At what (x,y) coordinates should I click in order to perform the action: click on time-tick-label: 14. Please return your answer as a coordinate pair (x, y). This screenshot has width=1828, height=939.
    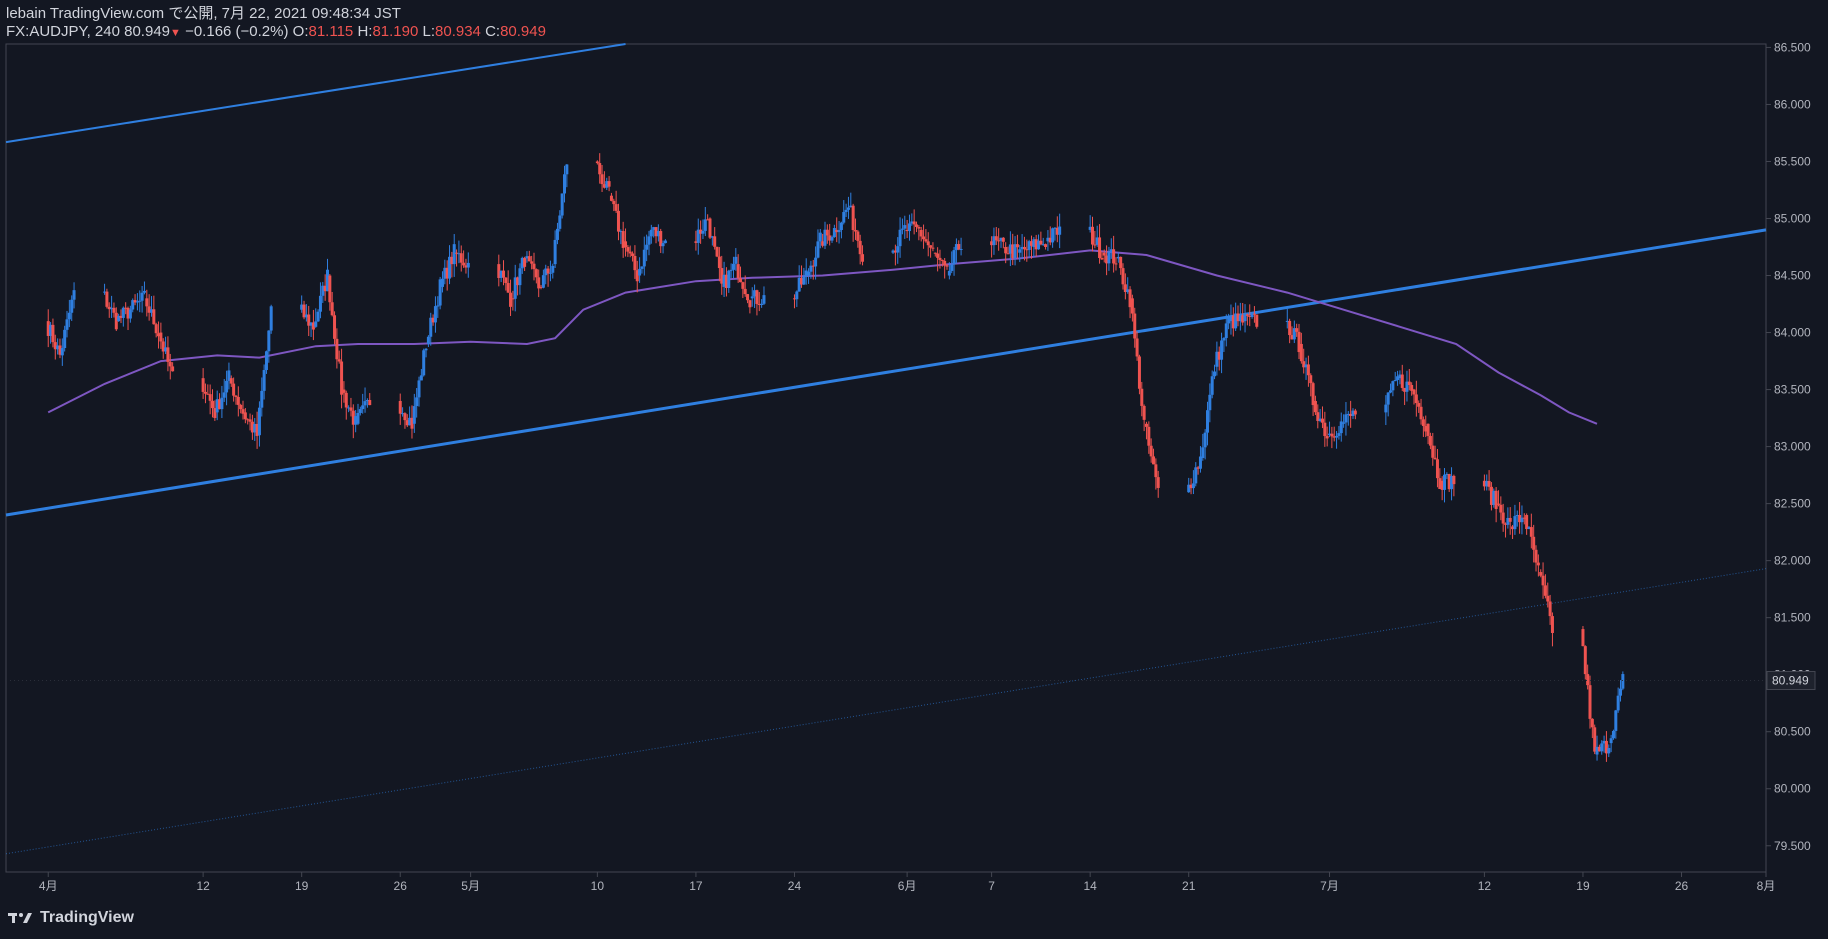
    Looking at the image, I should click on (1090, 886).